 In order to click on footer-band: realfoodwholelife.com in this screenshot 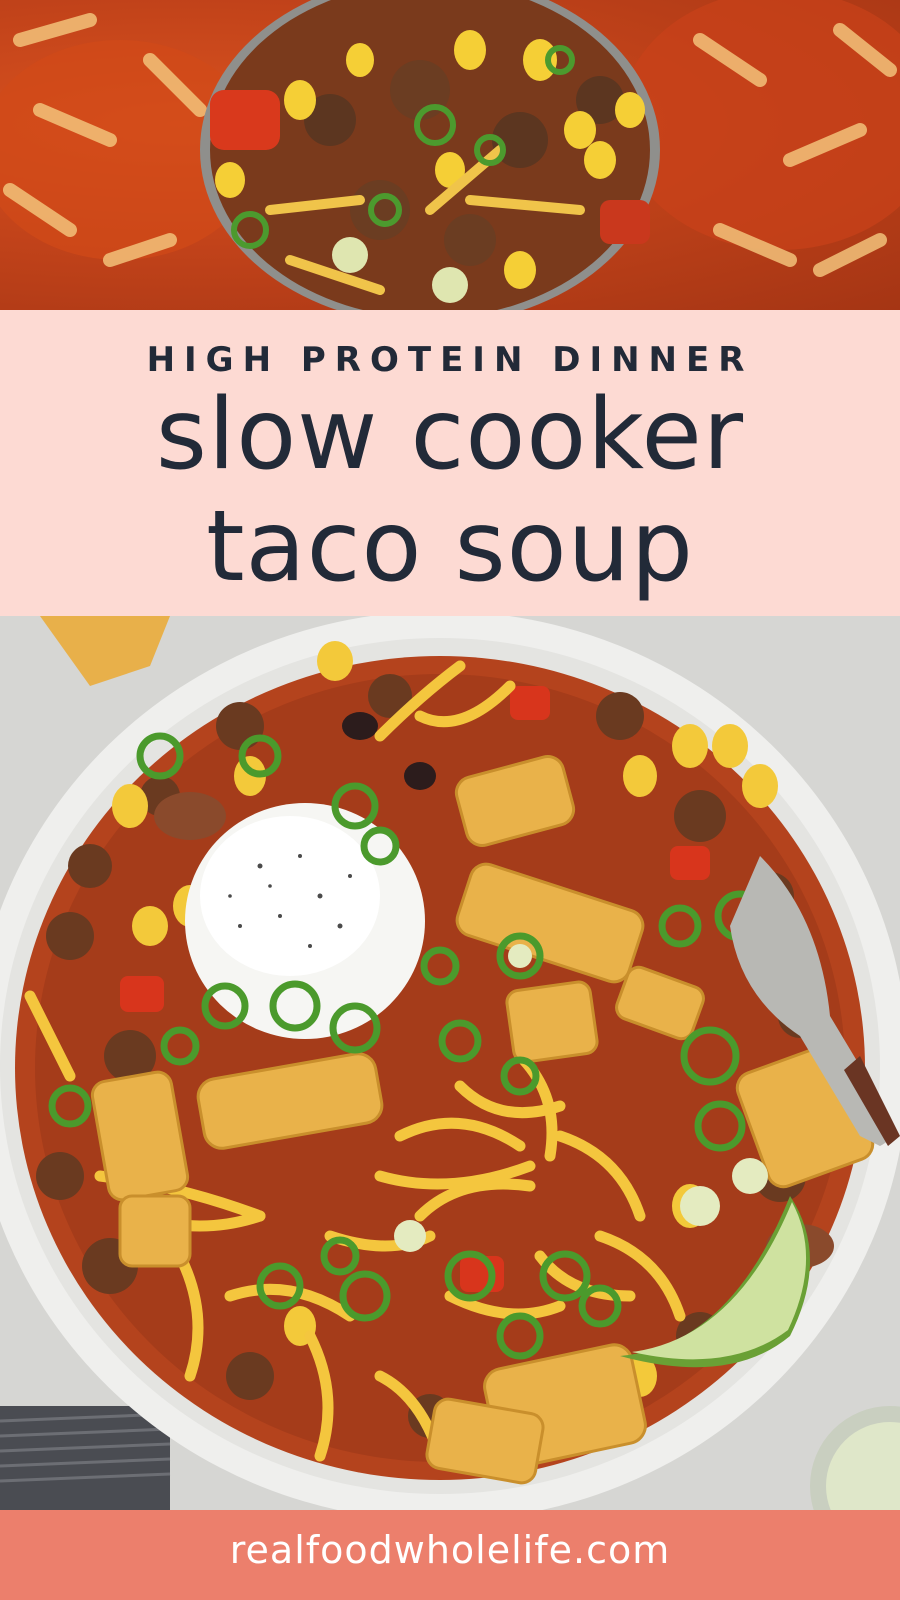, I will do `click(450, 1555)`.